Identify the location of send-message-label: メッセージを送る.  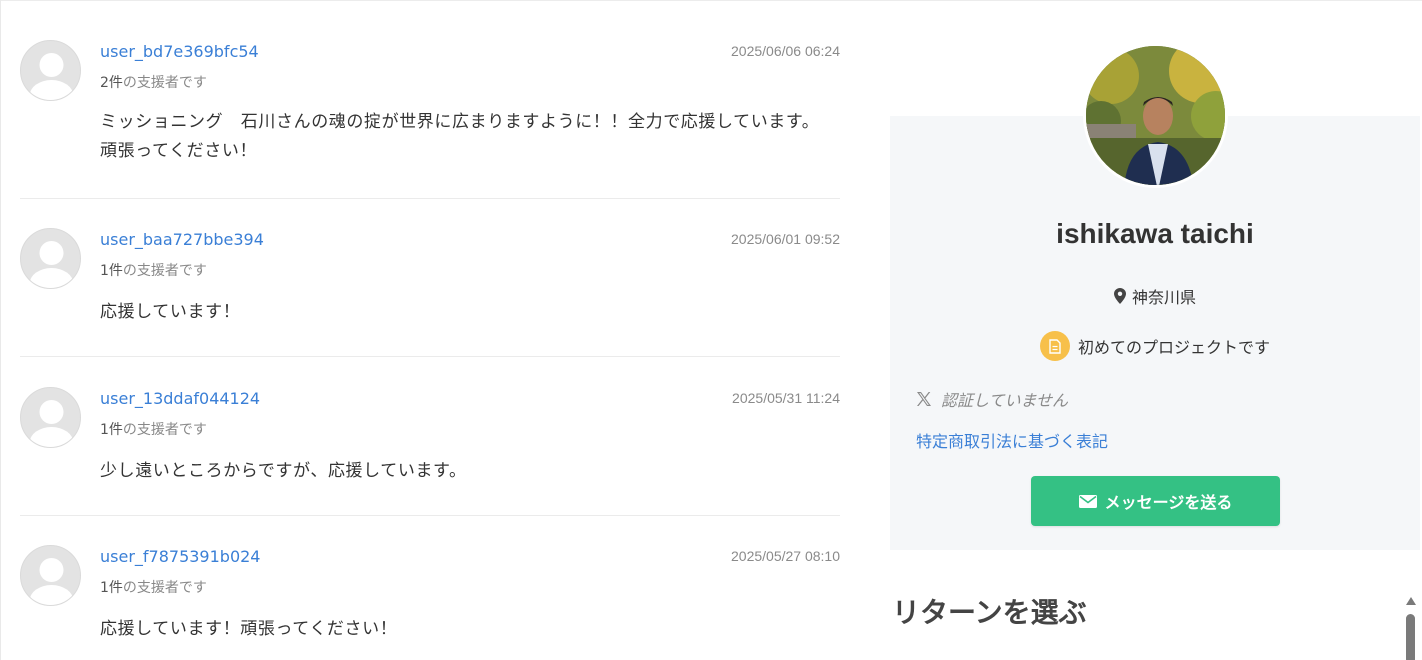
(1168, 502).